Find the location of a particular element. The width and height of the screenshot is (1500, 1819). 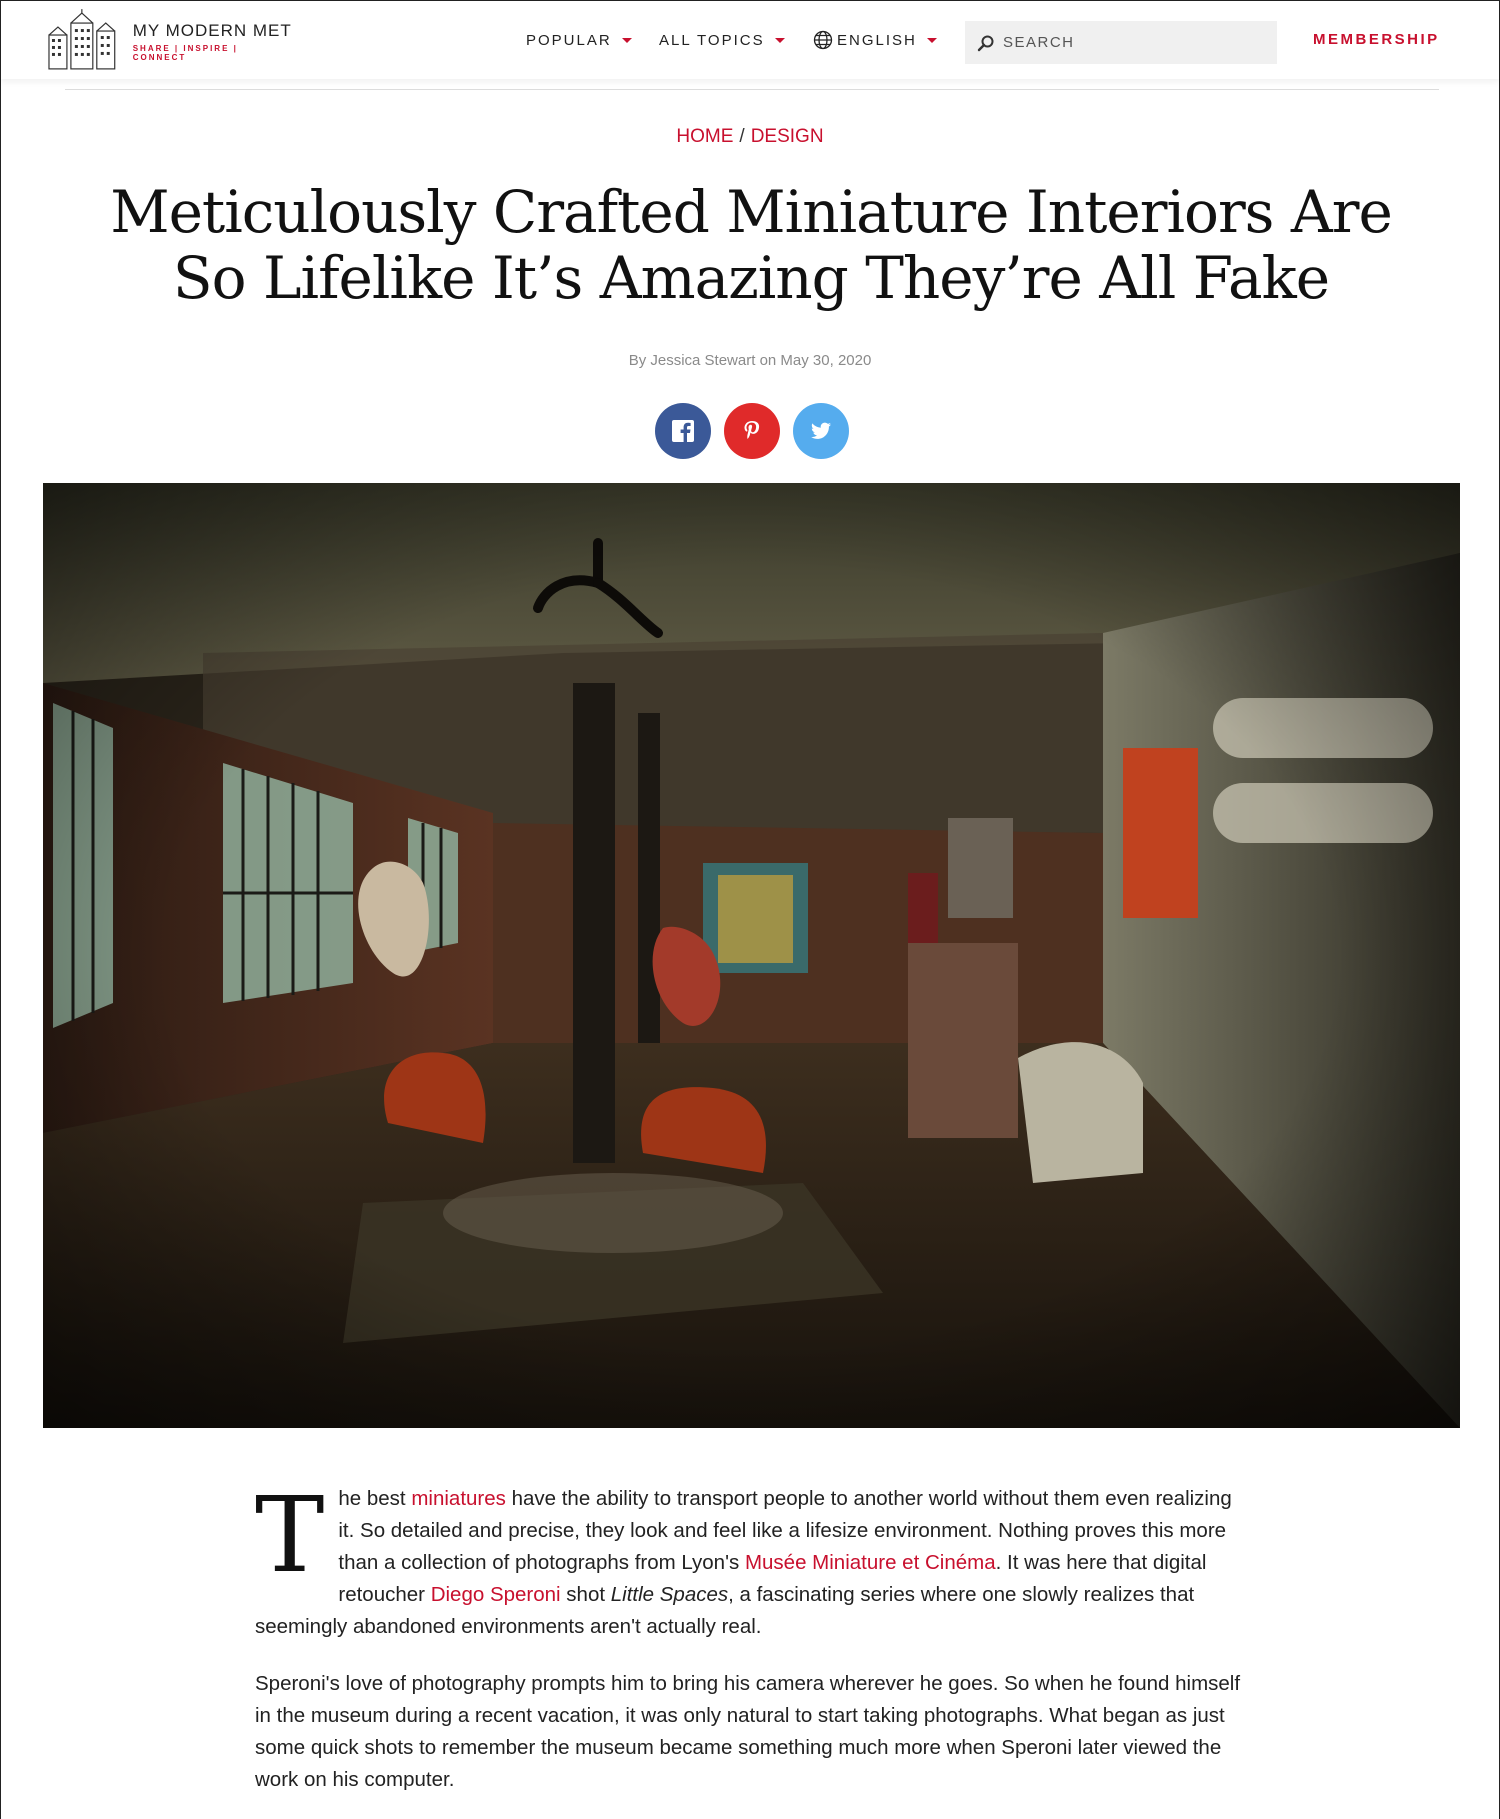

pinterest-share-button is located at coordinates (752, 431).